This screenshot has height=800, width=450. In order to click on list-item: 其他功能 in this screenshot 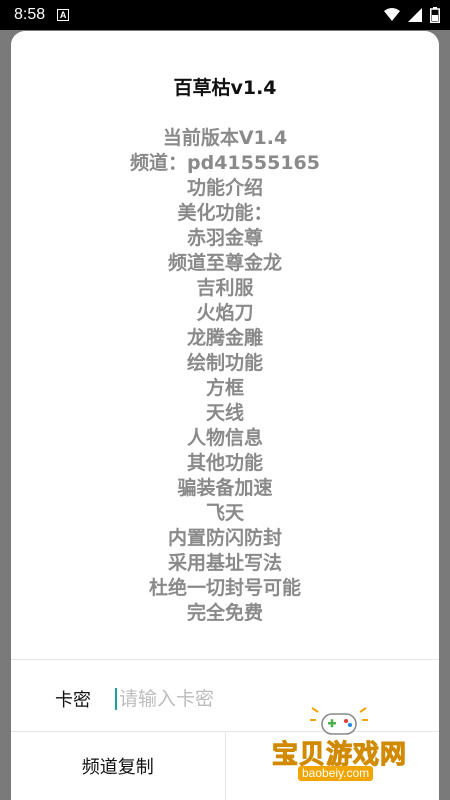, I will do `click(224, 463)`.